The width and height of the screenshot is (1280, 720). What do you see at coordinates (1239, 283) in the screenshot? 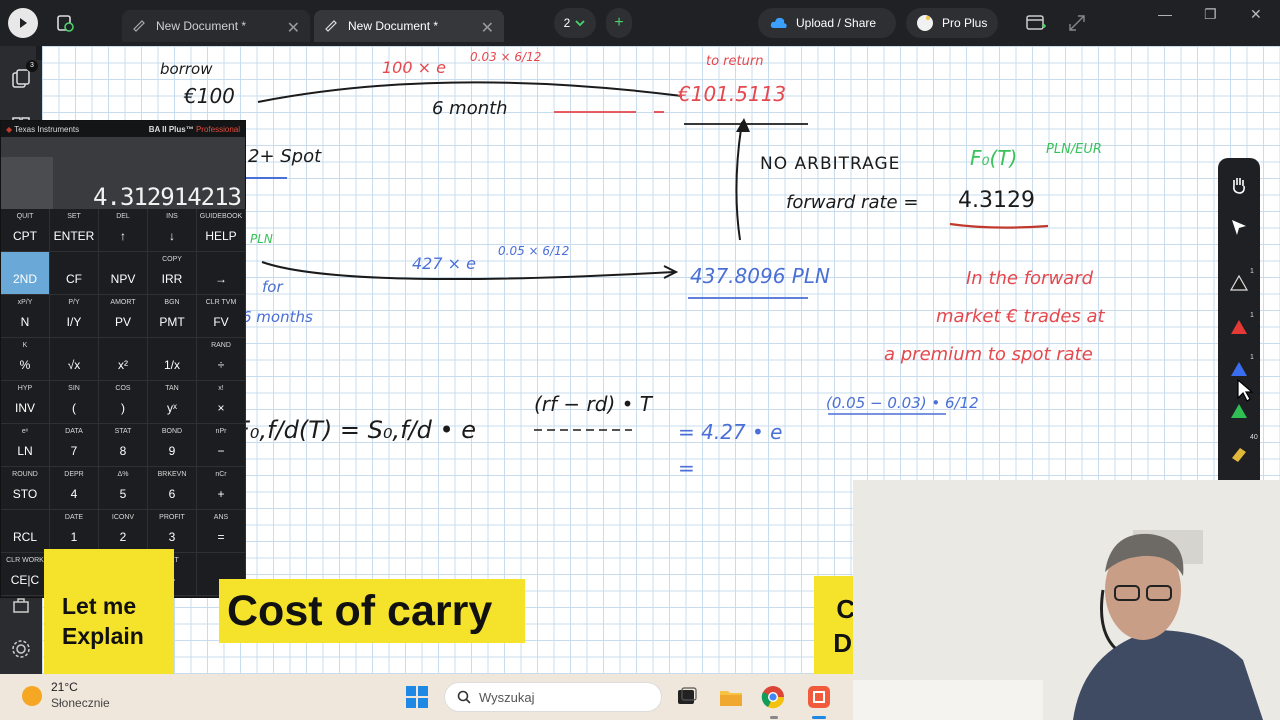
I see `pen-black-icon` at bounding box center [1239, 283].